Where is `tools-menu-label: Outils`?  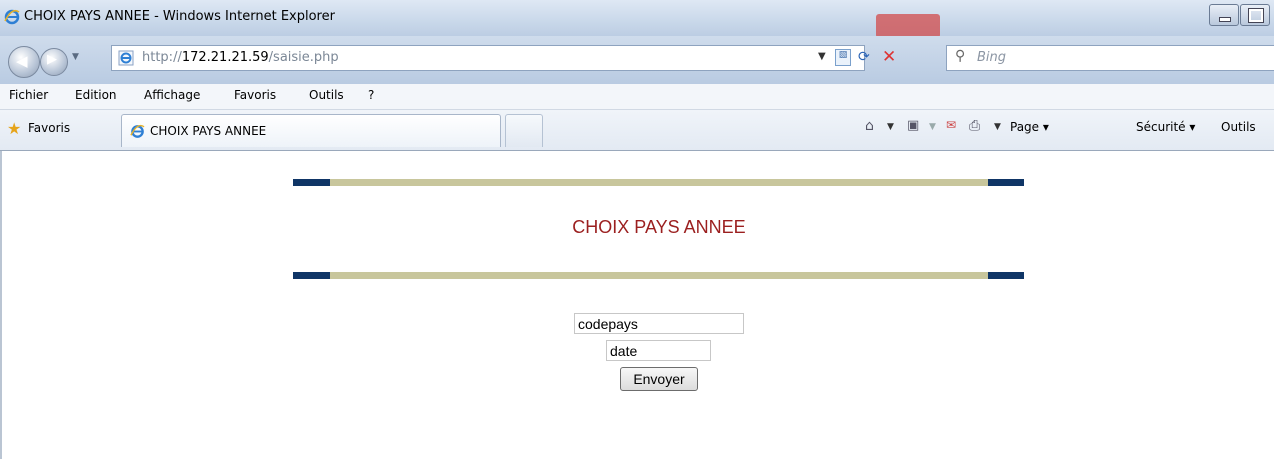 tools-menu-label: Outils is located at coordinates (1238, 127).